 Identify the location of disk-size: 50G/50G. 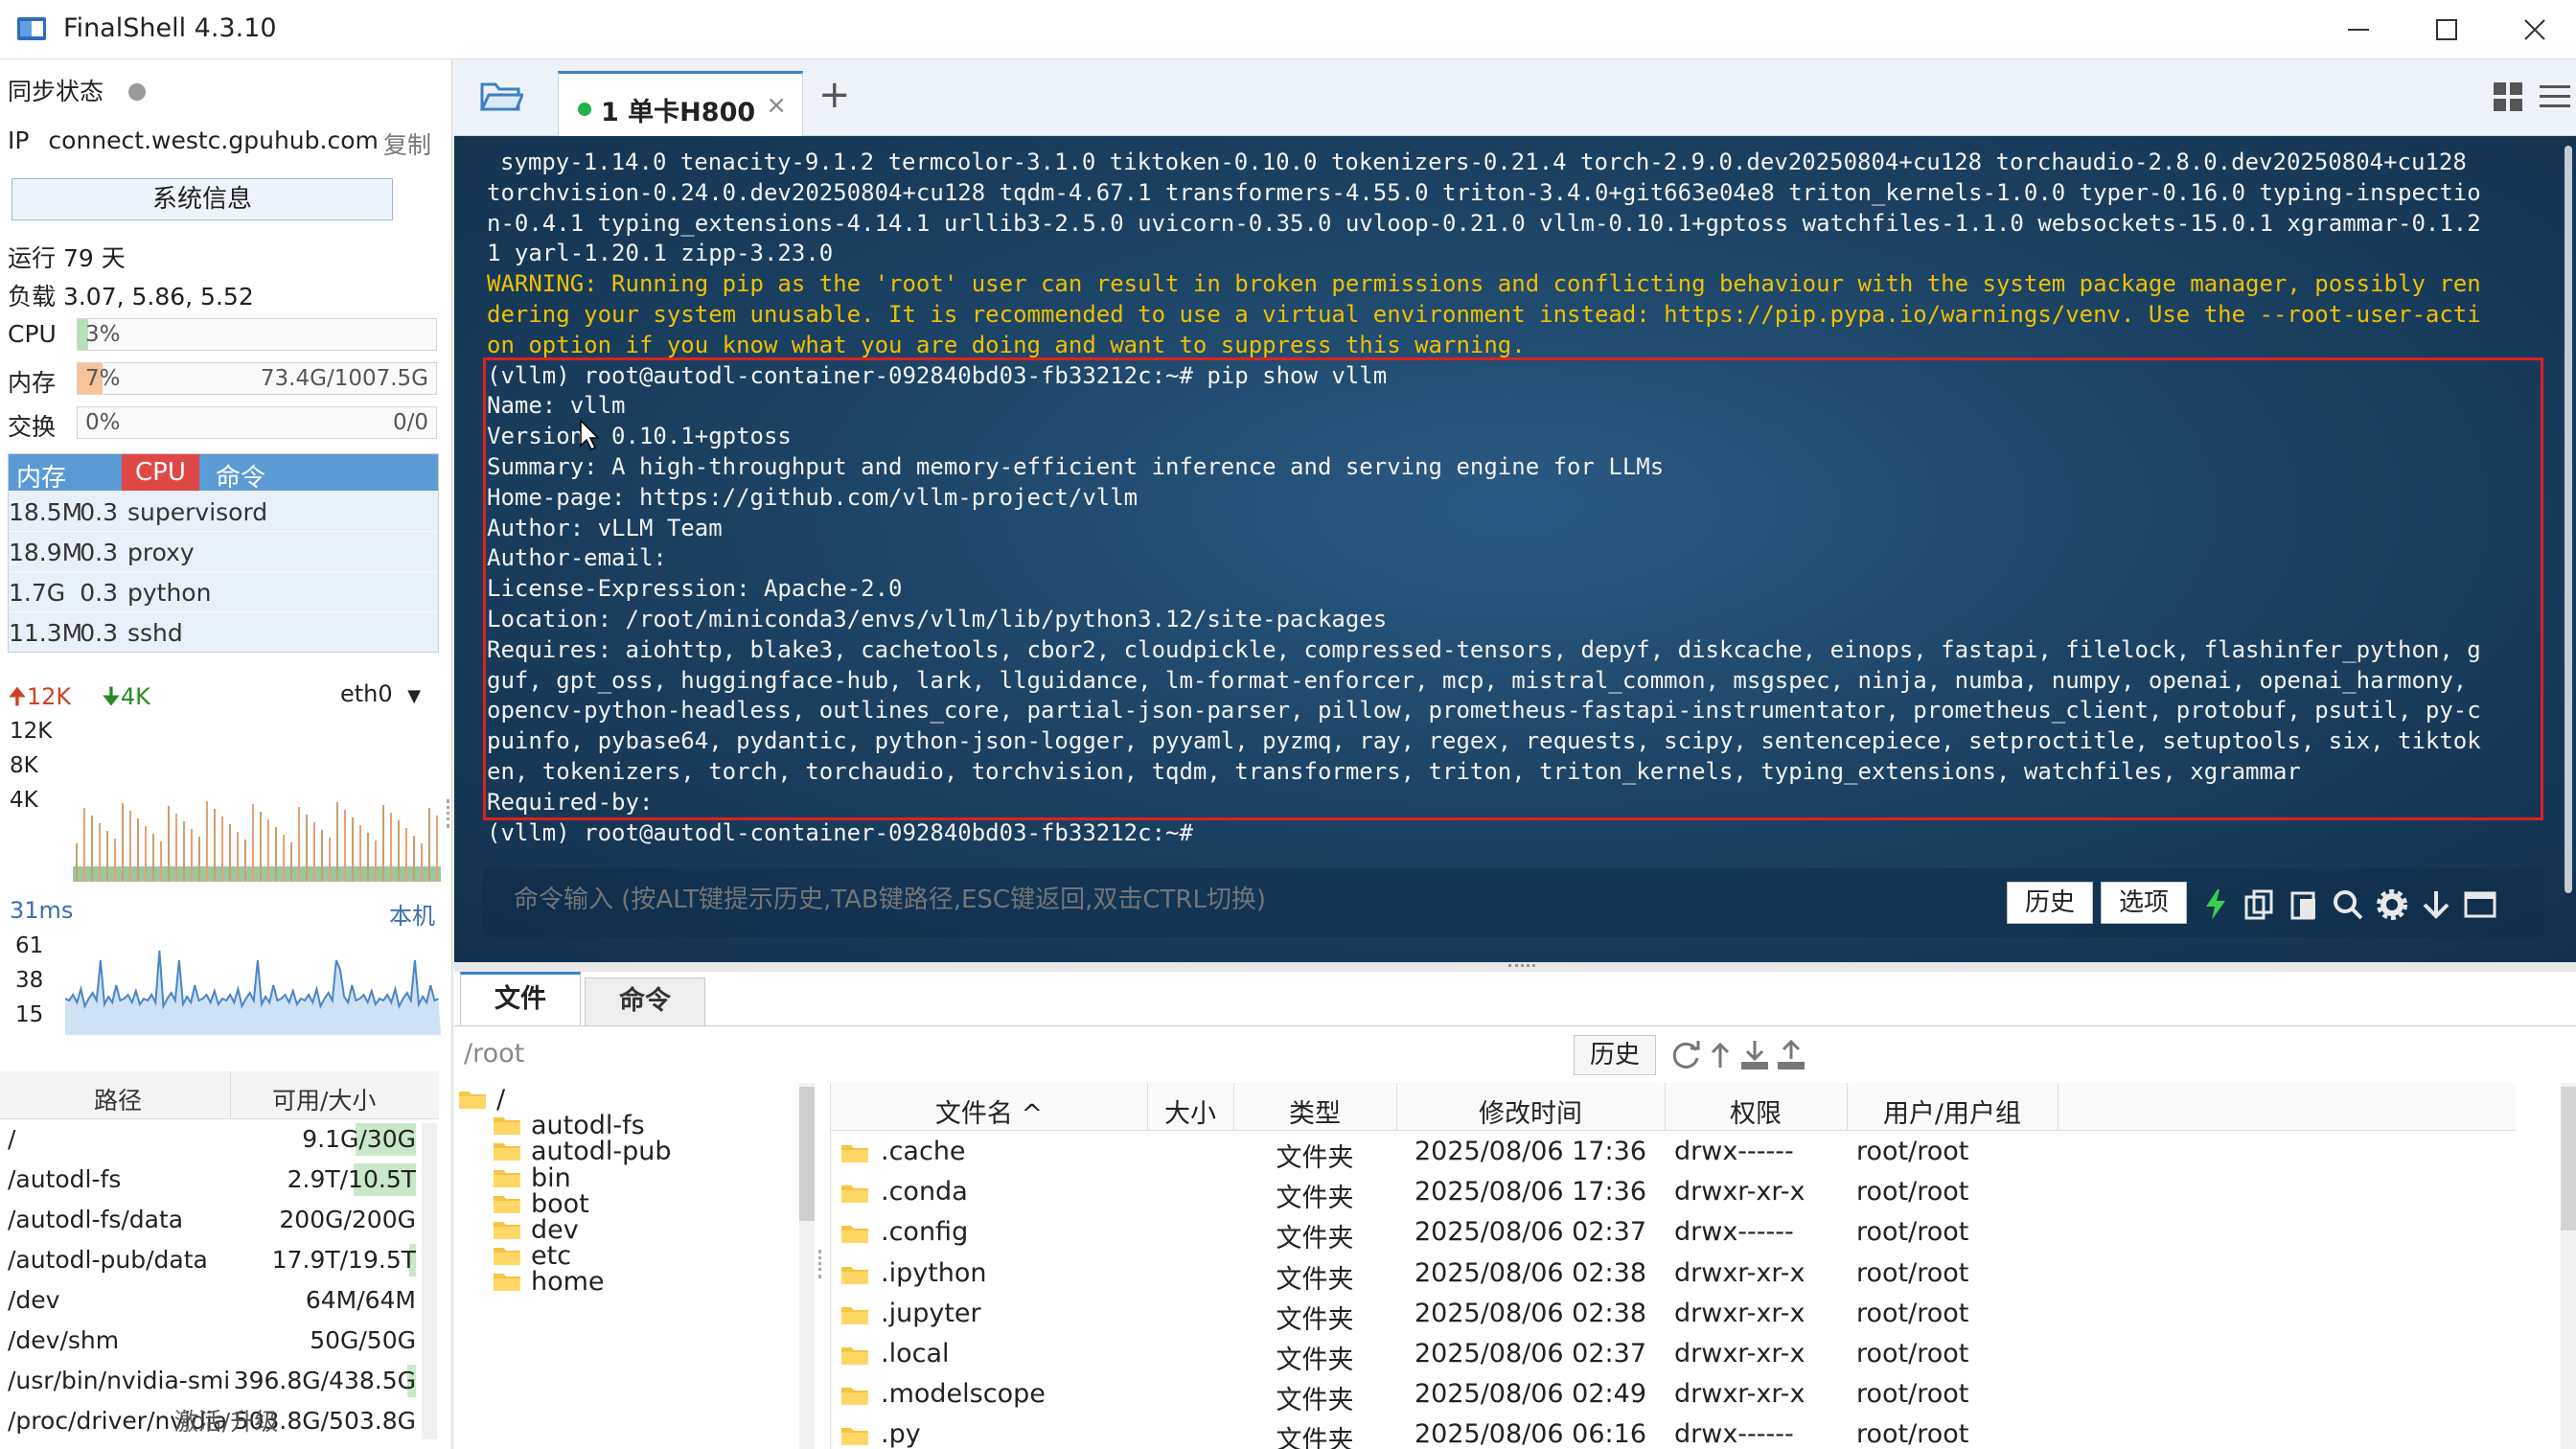
(363, 1340).